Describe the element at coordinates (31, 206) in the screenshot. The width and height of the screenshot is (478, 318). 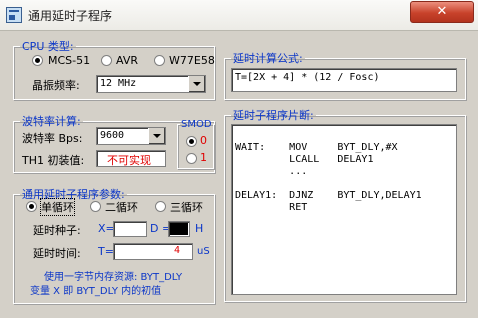
I see `loop-radio-single` at that location.